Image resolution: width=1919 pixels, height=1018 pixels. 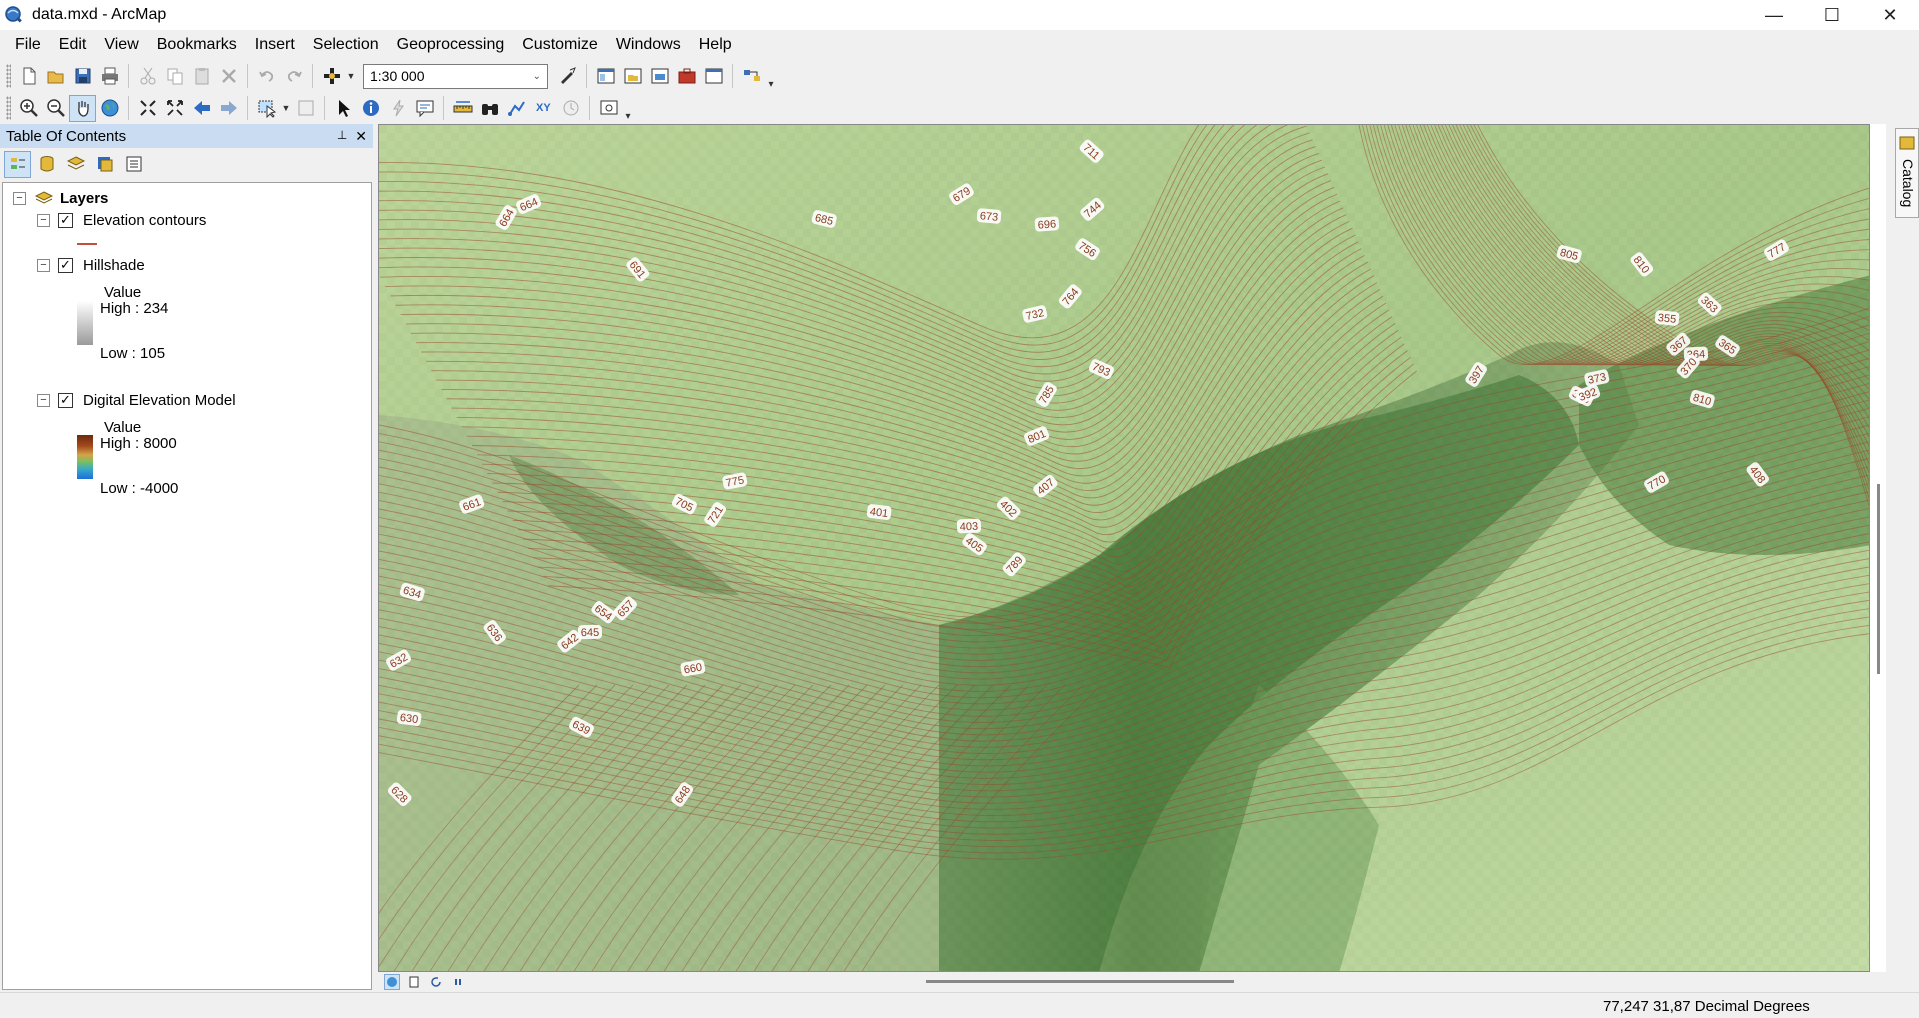 I want to click on catalog-window-button, so click(x=632, y=76).